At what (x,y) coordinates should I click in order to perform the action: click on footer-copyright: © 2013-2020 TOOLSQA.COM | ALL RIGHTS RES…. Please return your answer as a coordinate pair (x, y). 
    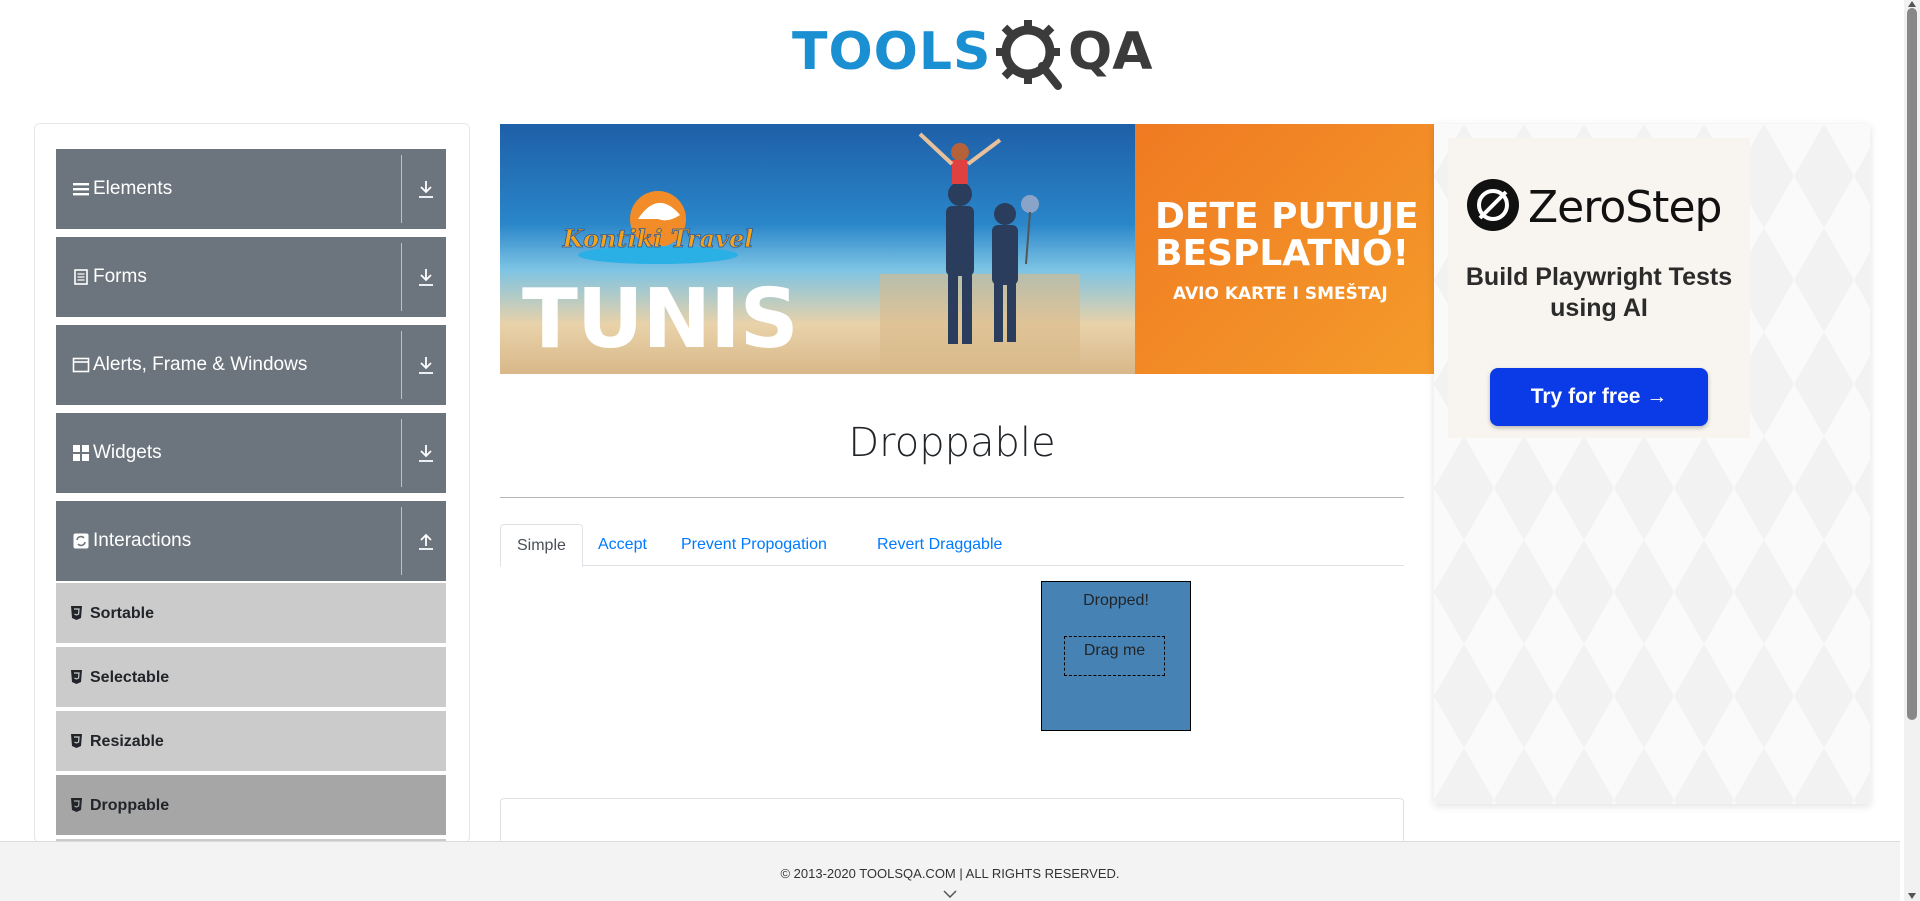
    Looking at the image, I should click on (950, 873).